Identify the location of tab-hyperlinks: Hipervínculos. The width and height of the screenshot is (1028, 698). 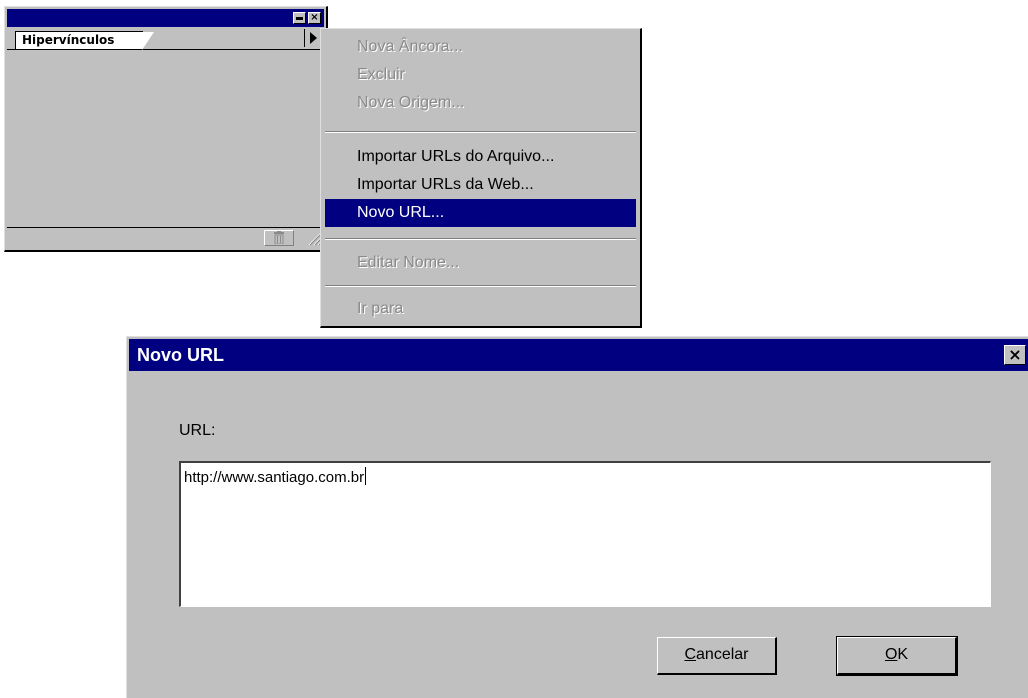
(84, 40).